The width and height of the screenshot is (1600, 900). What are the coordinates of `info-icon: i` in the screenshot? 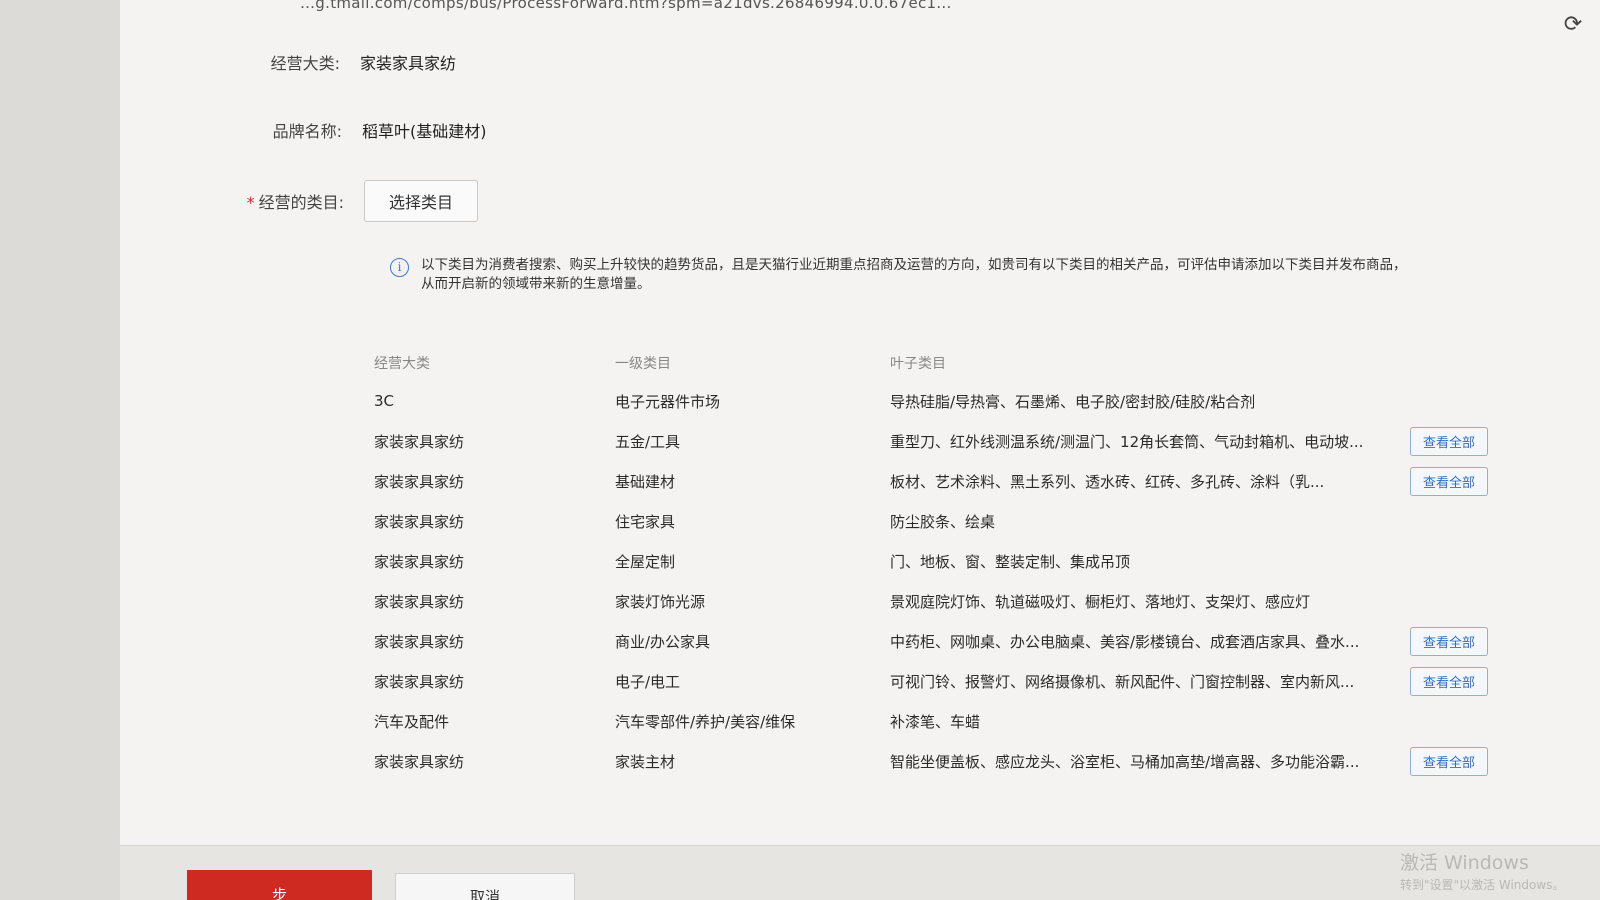 It's located at (399, 267).